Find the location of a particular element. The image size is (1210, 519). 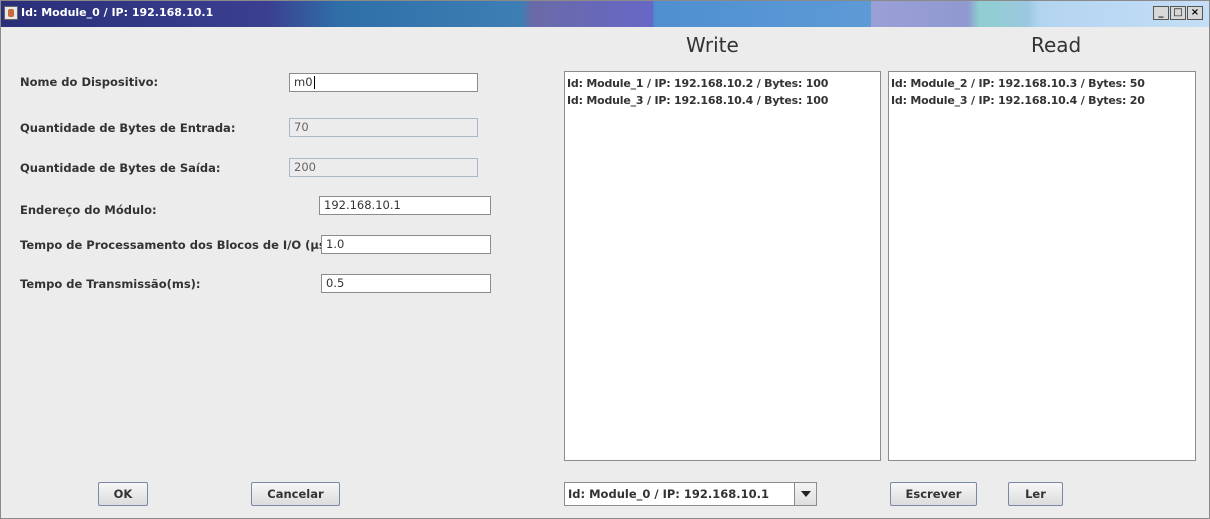

close-button: × is located at coordinates (1195, 13).